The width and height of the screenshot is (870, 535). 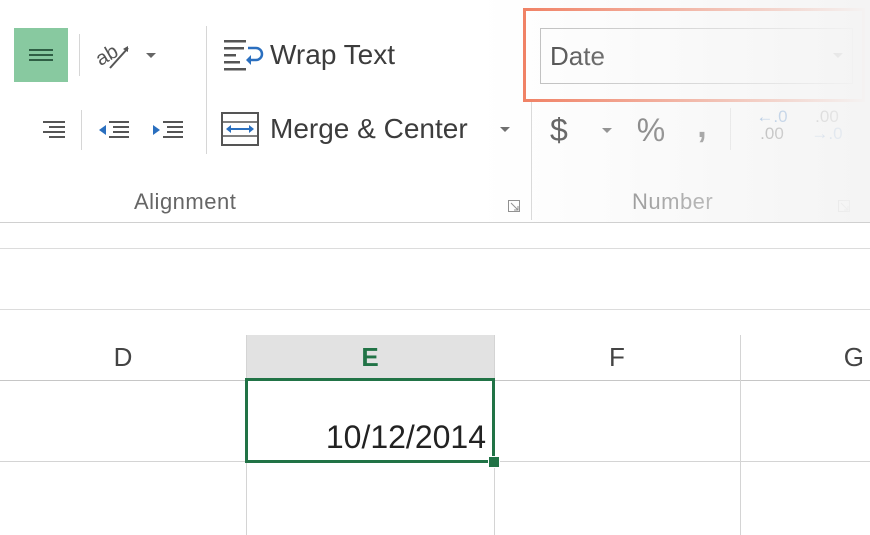 What do you see at coordinates (405, 437) in the screenshot?
I see `active-cell-value: 10/12/2014` at bounding box center [405, 437].